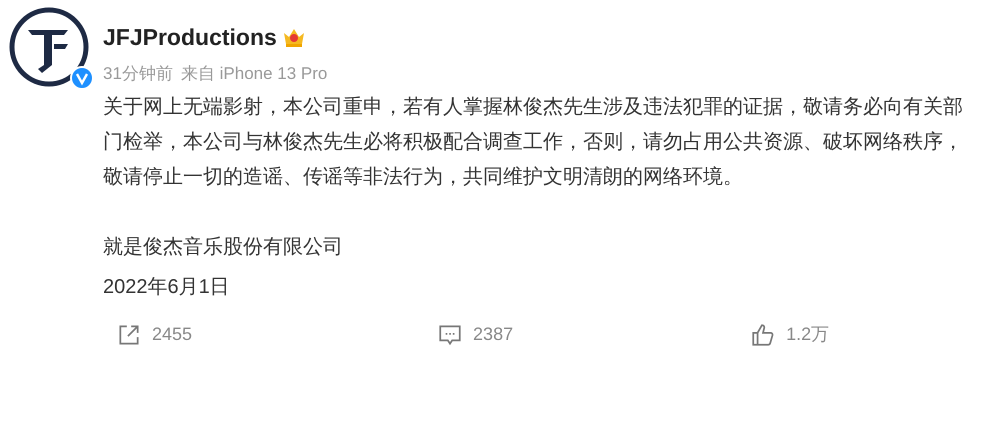  Describe the element at coordinates (190, 37) in the screenshot. I see `author-name: JFJProductions` at that location.